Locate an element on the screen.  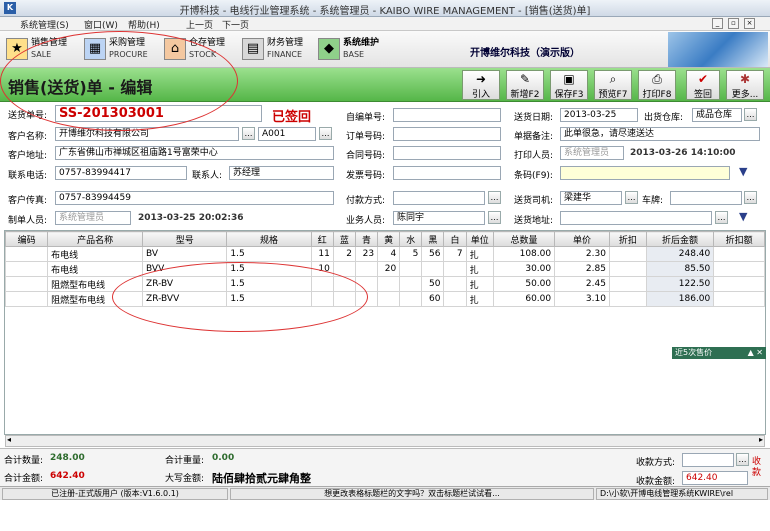
col-header: 型号 is located at coordinates (185, 239).